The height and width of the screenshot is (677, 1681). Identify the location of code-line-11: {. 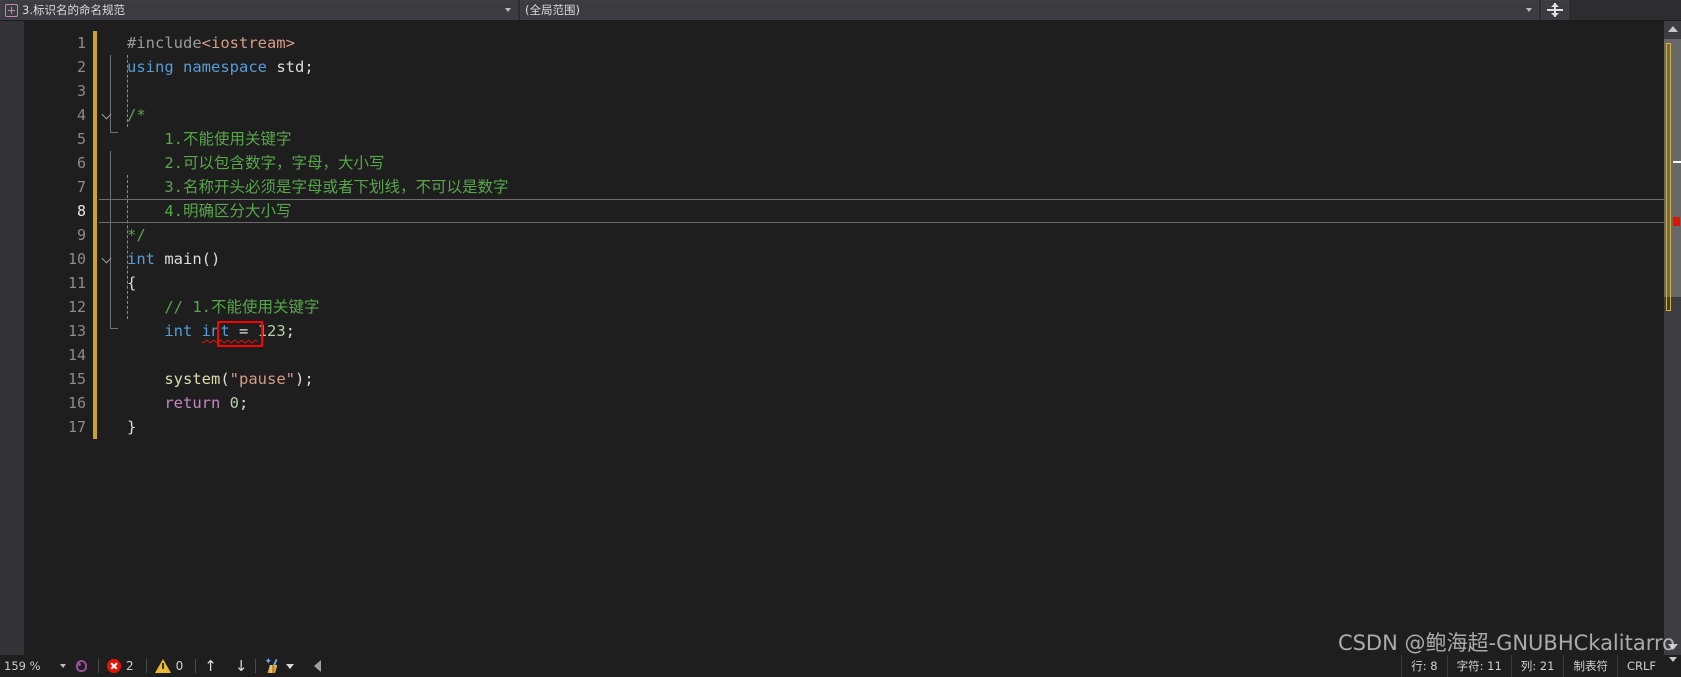
(881, 283).